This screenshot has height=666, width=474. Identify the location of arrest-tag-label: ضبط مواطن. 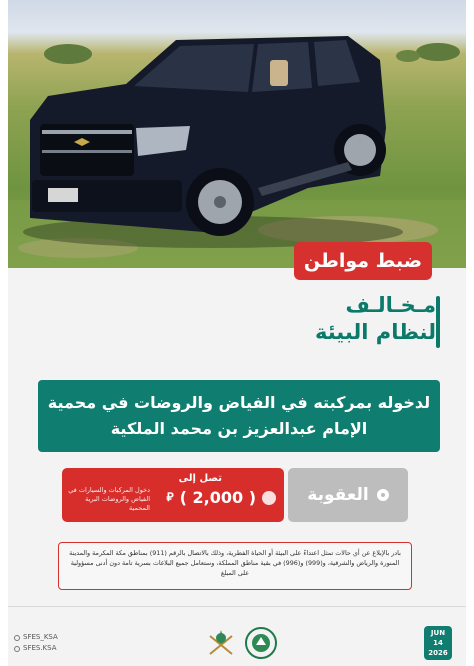
(363, 261).